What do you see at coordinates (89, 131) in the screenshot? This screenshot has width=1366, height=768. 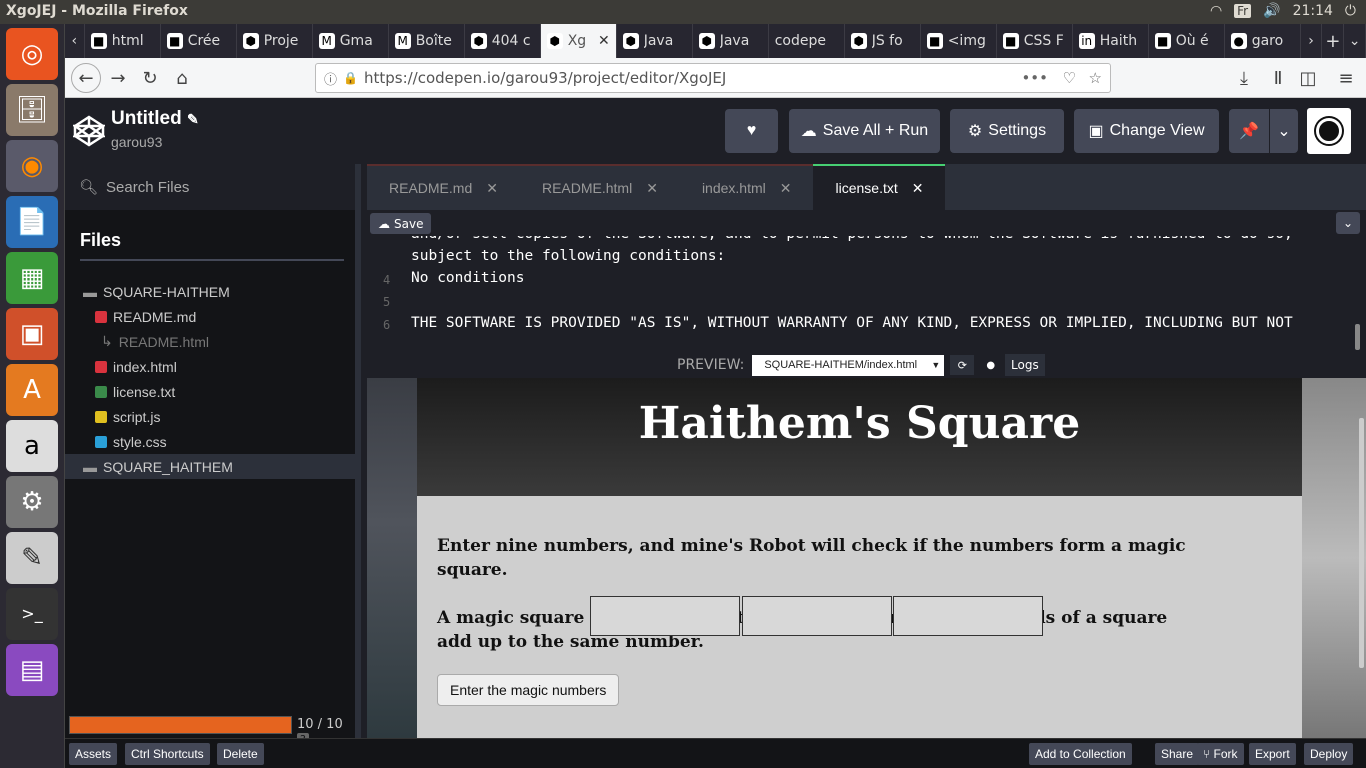 I see `codepen-logo-icon` at bounding box center [89, 131].